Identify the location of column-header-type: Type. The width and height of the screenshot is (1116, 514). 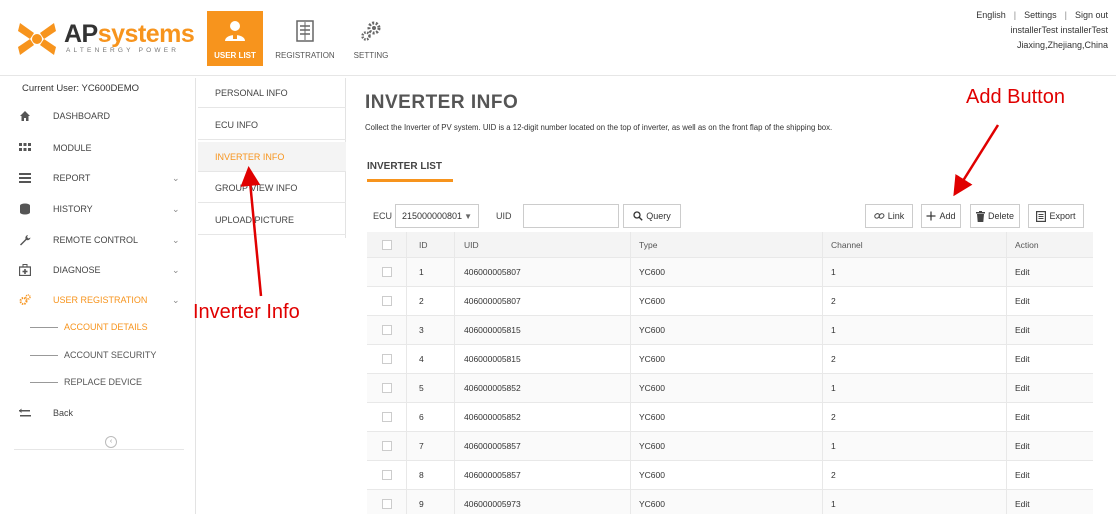
(727, 244).